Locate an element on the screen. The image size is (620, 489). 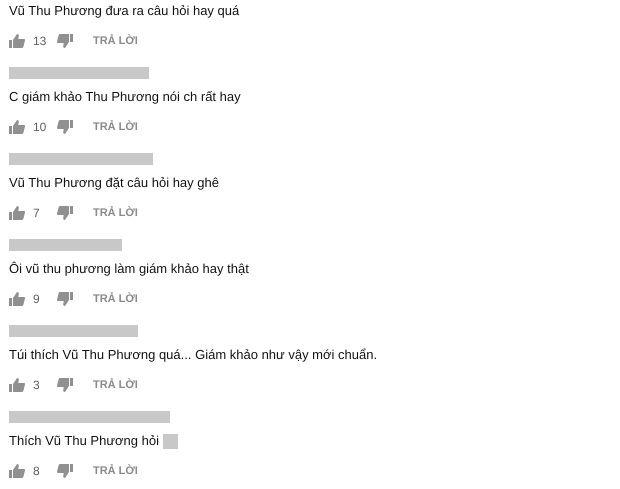
like-count: 7 is located at coordinates (37, 213).